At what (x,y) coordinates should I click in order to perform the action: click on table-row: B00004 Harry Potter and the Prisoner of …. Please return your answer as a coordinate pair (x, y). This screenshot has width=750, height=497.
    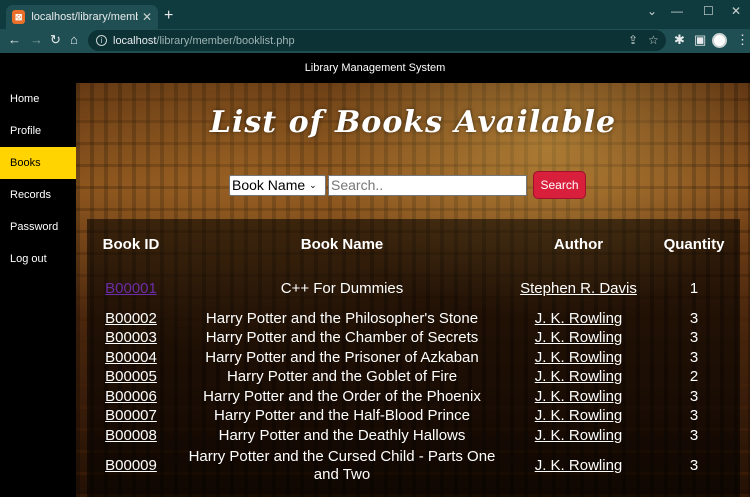
    Looking at the image, I should click on (413, 358).